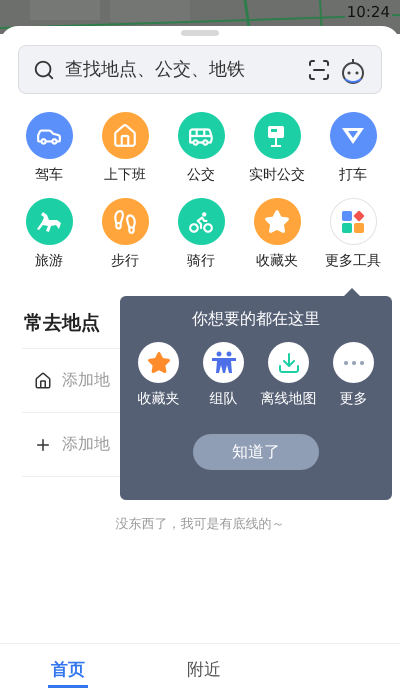 The image size is (400, 700). I want to click on tool-item: 步行, so click(125, 234).